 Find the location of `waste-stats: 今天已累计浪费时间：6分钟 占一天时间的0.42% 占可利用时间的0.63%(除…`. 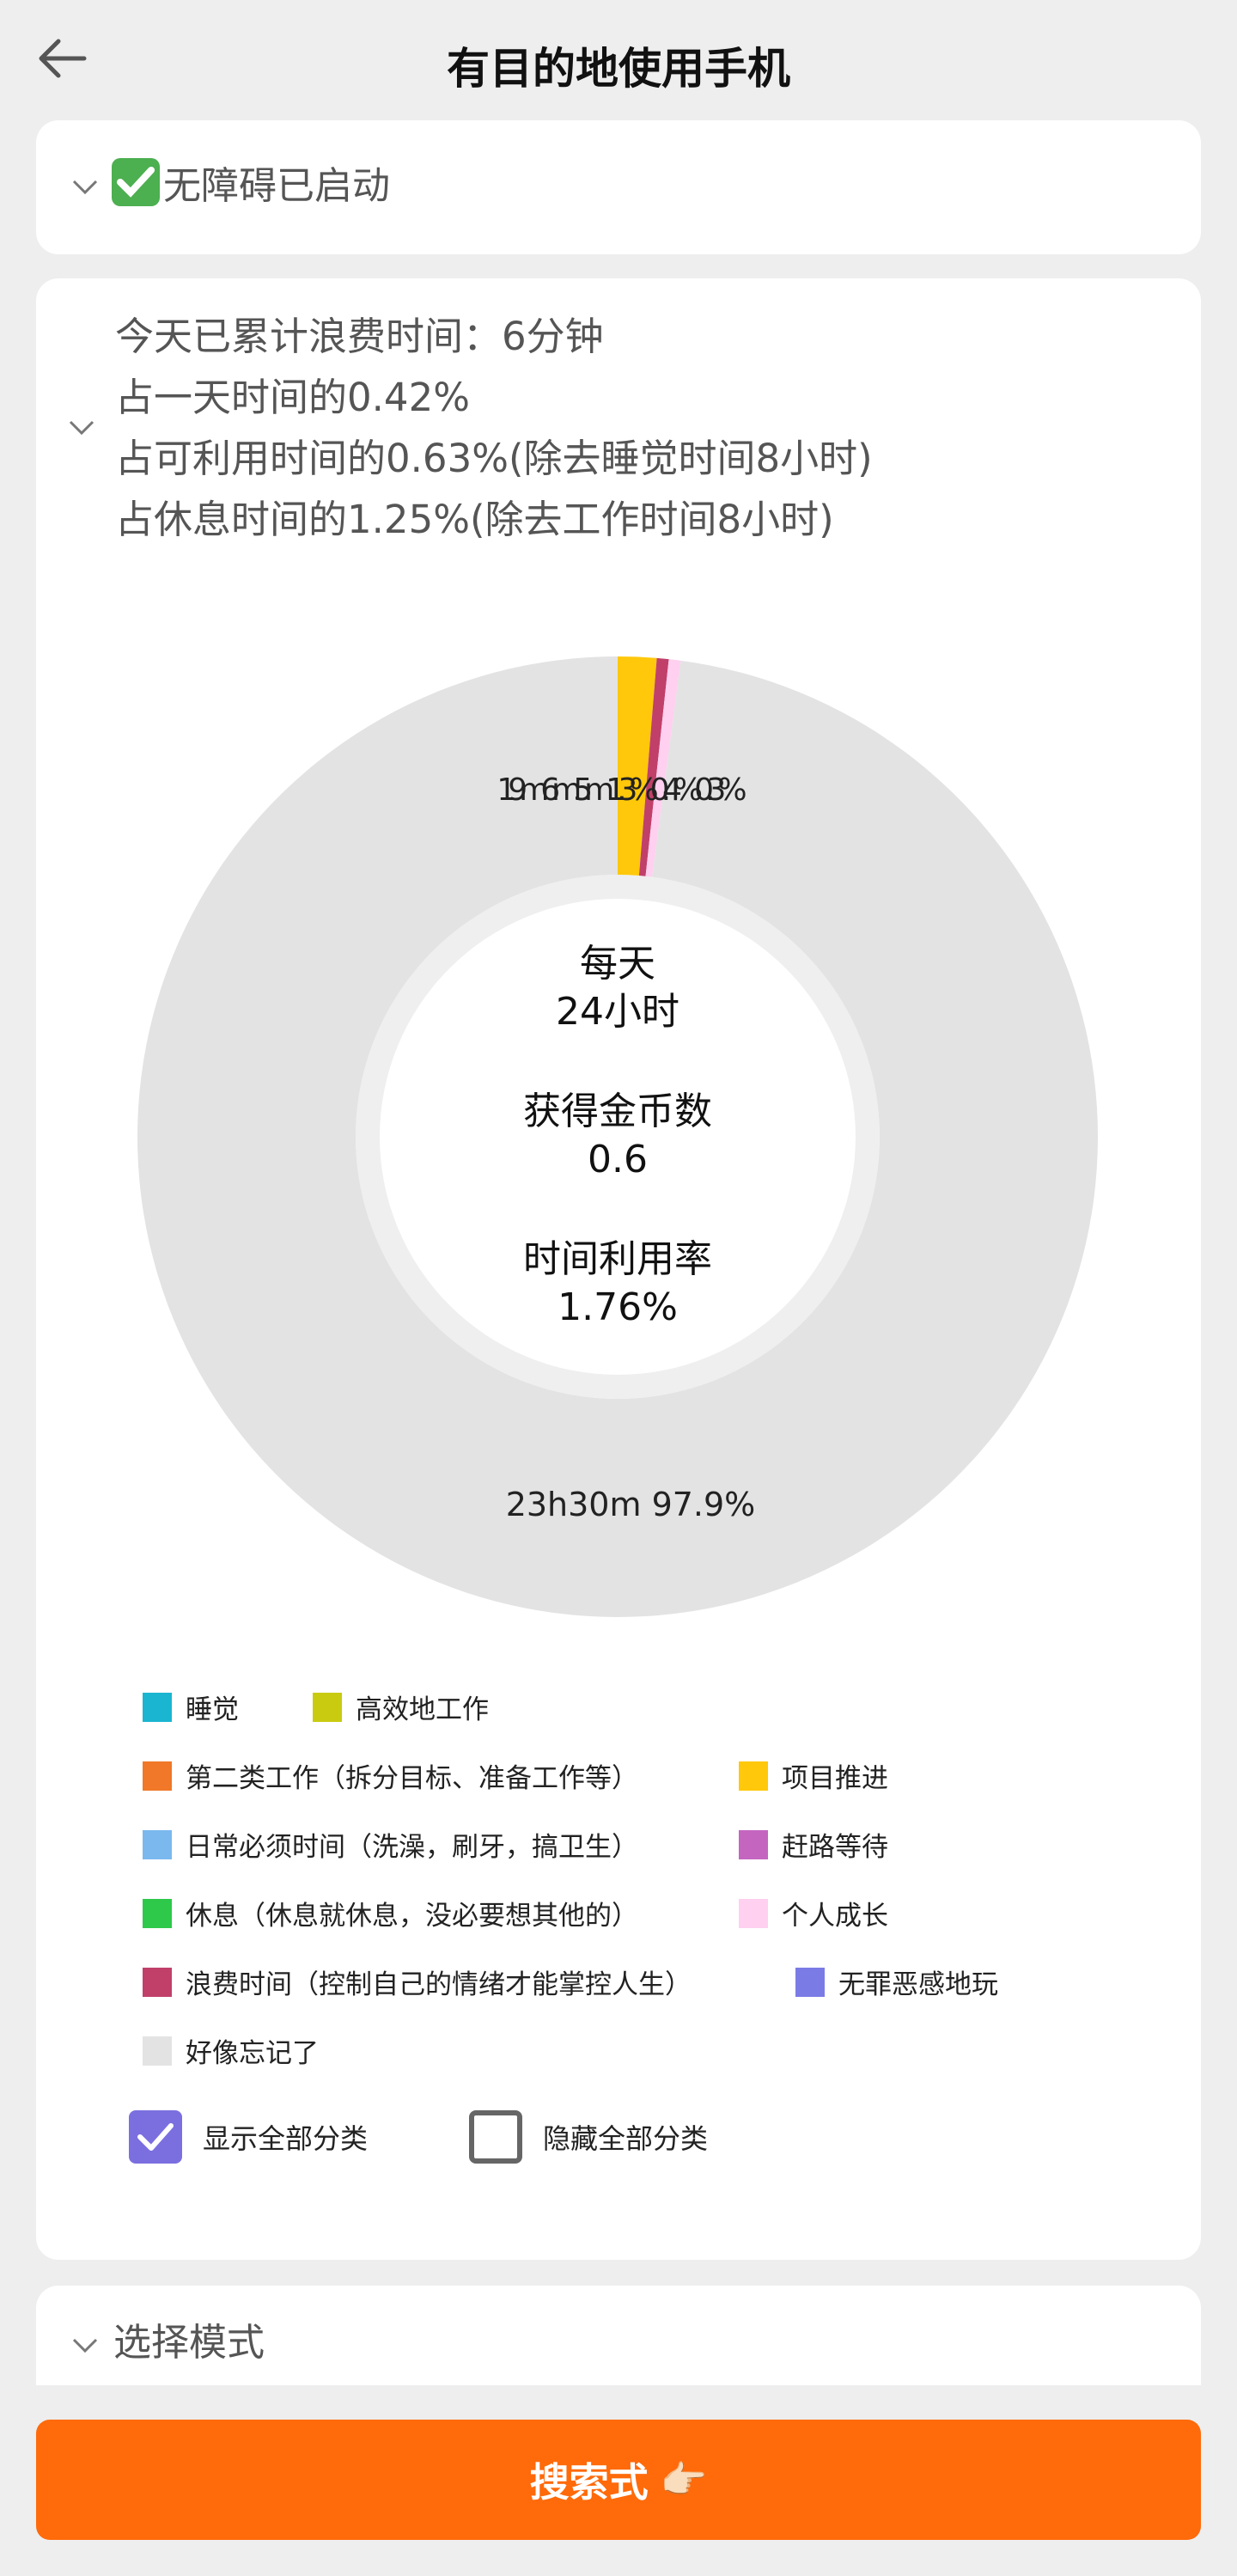

waste-stats: 今天已累计浪费时间：6分钟 占一天时间的0.42% 占可利用时间的0.63%(除… is located at coordinates (494, 428).